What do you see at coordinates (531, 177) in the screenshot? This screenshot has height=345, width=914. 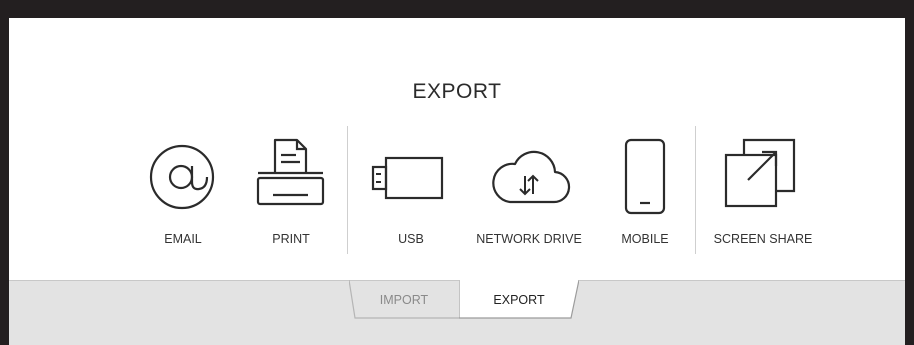 I see `cloud-icon` at bounding box center [531, 177].